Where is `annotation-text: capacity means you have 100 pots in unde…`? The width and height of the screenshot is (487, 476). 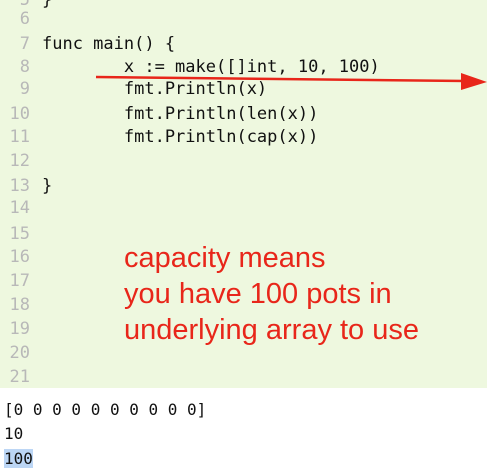 annotation-text: capacity means you have 100 pots in unde… is located at coordinates (271, 294).